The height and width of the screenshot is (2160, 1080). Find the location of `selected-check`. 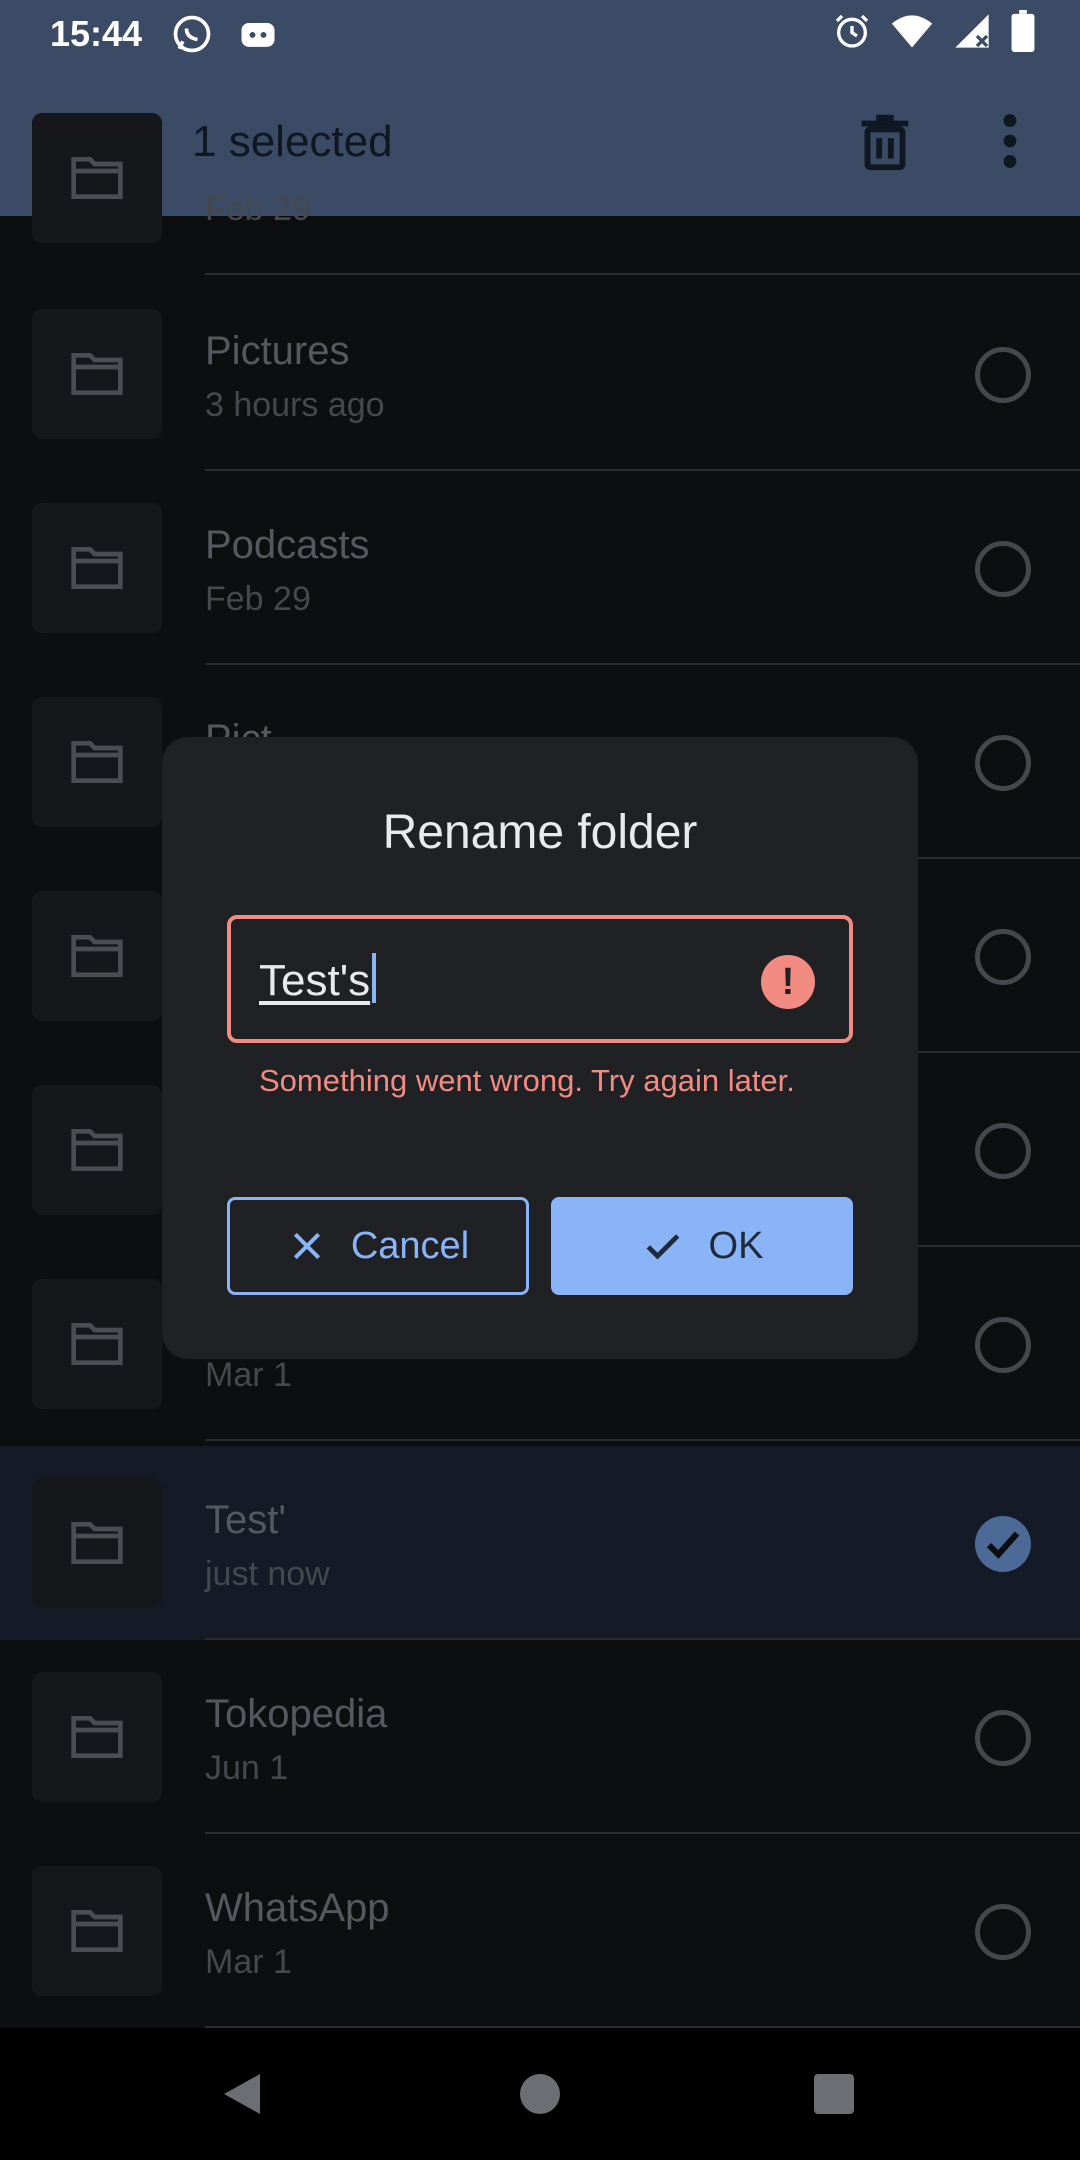

selected-check is located at coordinates (1003, 1544).